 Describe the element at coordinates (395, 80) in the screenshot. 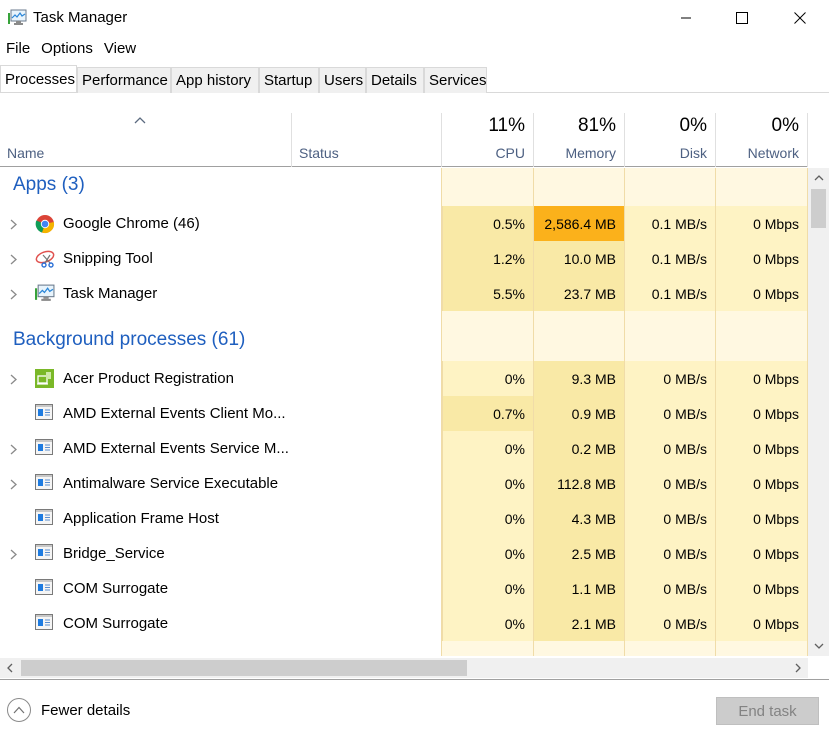

I see `tab-details: Details` at that location.